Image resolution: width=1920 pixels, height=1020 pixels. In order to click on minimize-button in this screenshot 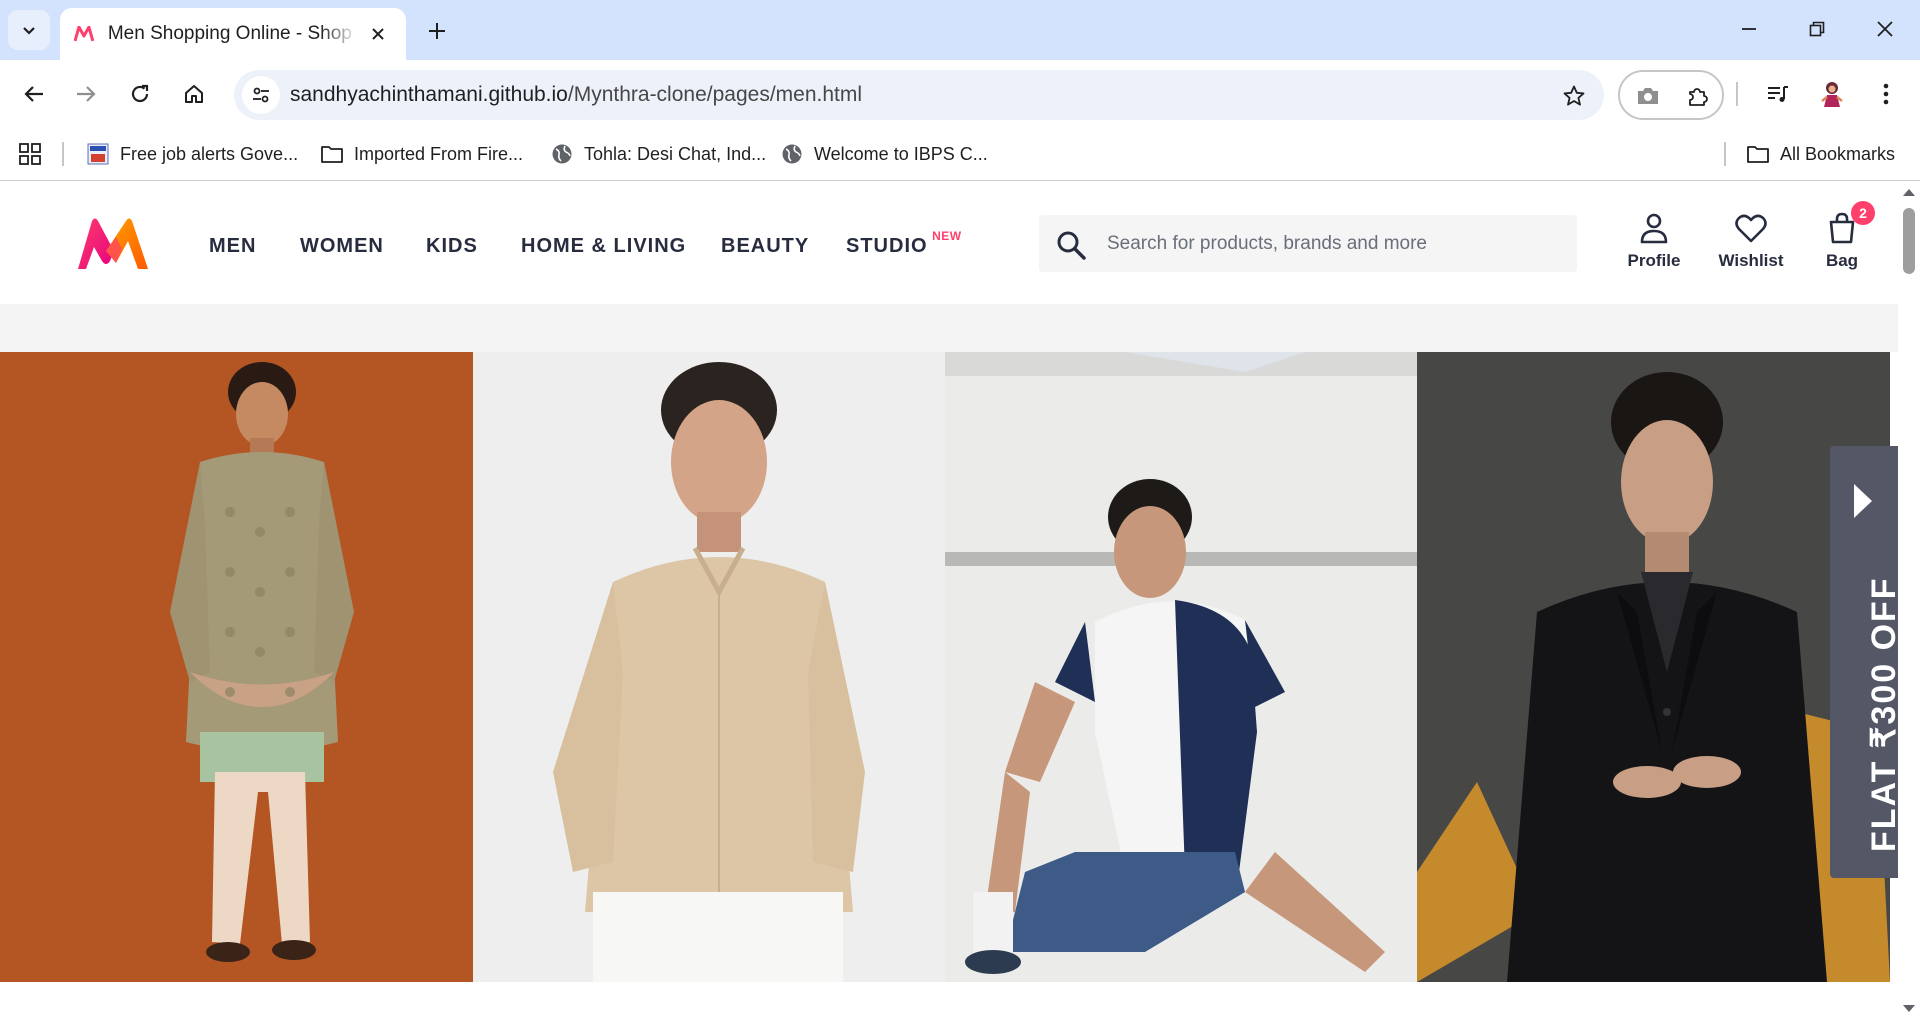, I will do `click(1749, 29)`.